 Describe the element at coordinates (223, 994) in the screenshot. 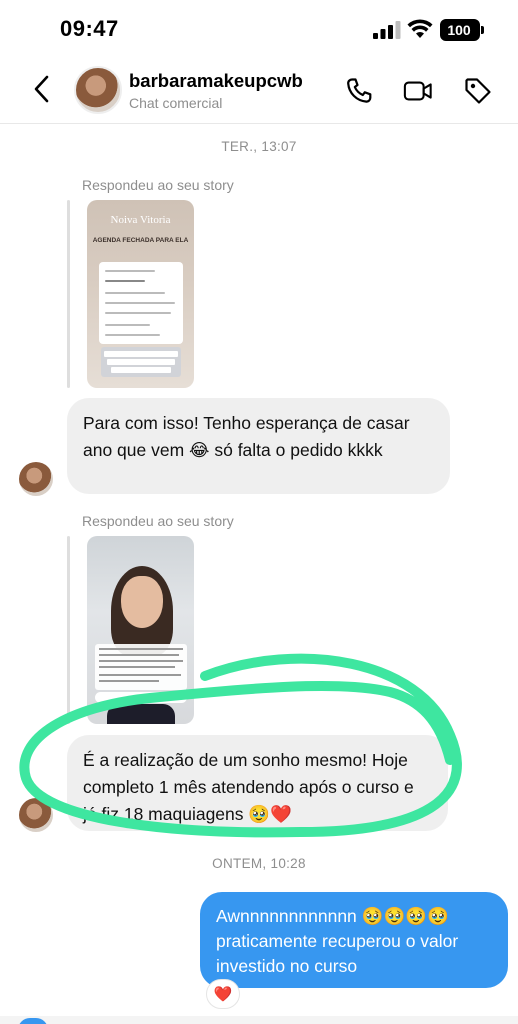

I see `reaction-heart-icon: ❤️` at that location.